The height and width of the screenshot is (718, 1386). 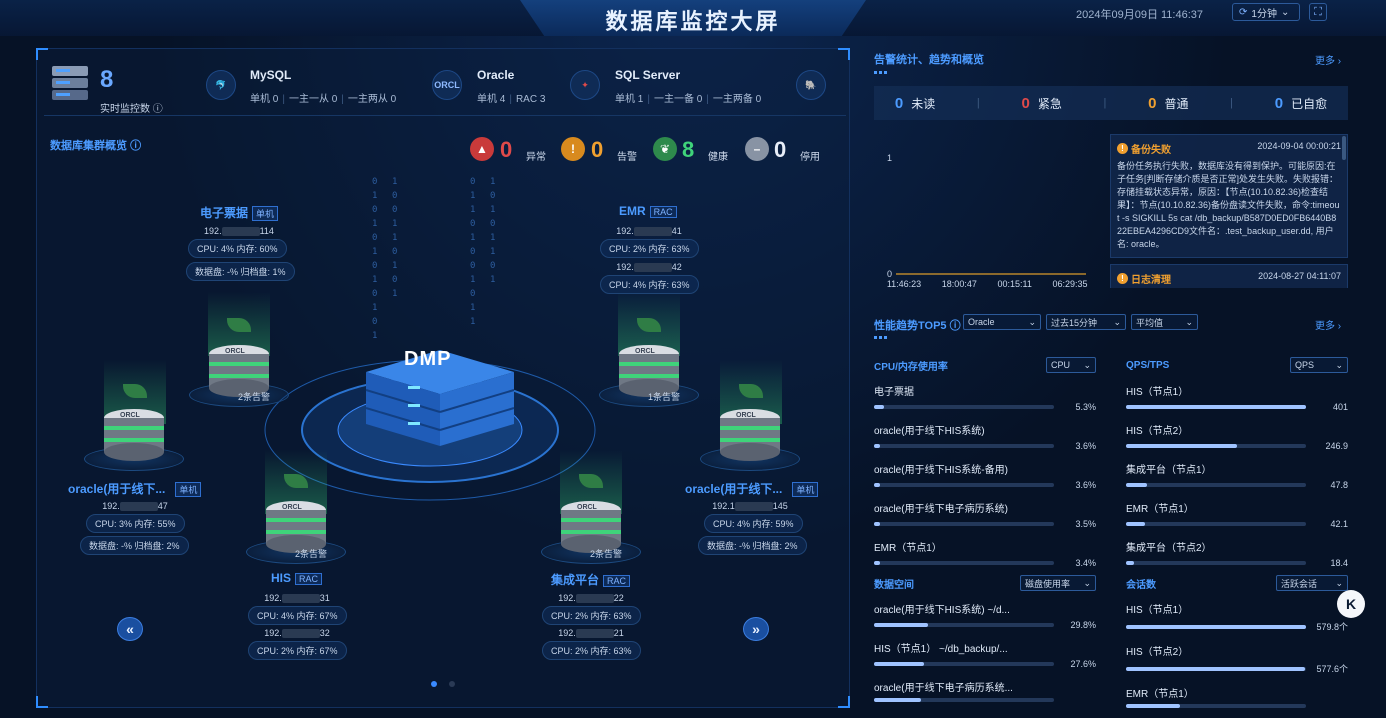 What do you see at coordinates (1085, 524) in the screenshot?
I see `metric-value: 3.5%` at bounding box center [1085, 524].